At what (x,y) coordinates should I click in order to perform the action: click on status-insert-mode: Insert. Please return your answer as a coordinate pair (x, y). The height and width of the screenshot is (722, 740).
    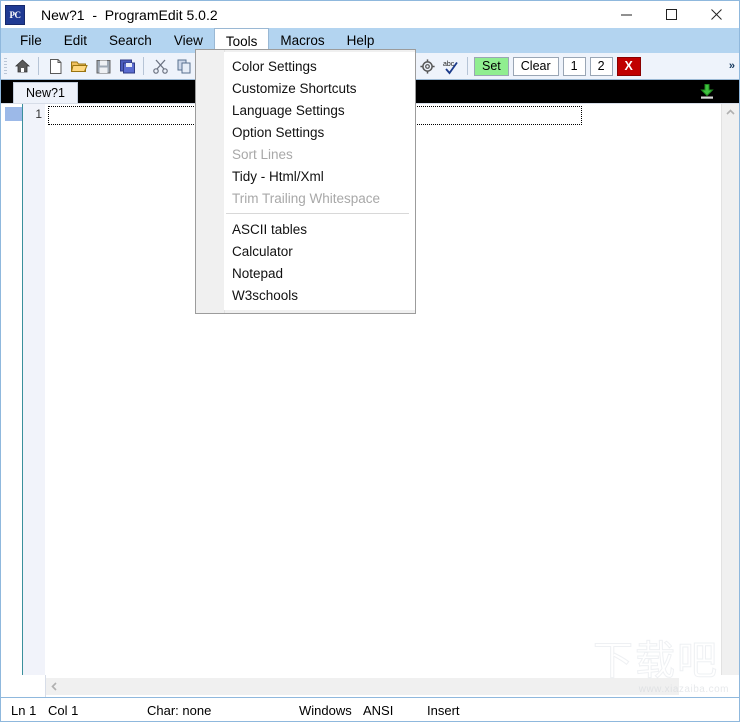
    Looking at the image, I should click on (443, 710).